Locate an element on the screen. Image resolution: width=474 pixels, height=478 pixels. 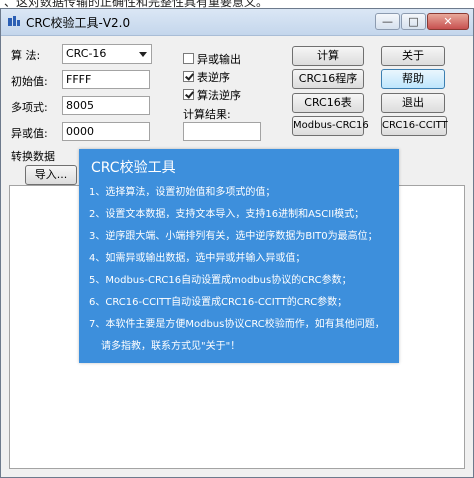
help-line: 5、Modbus-CRC16自动设置成modbus协议的CRC参数； is located at coordinates (220, 280).